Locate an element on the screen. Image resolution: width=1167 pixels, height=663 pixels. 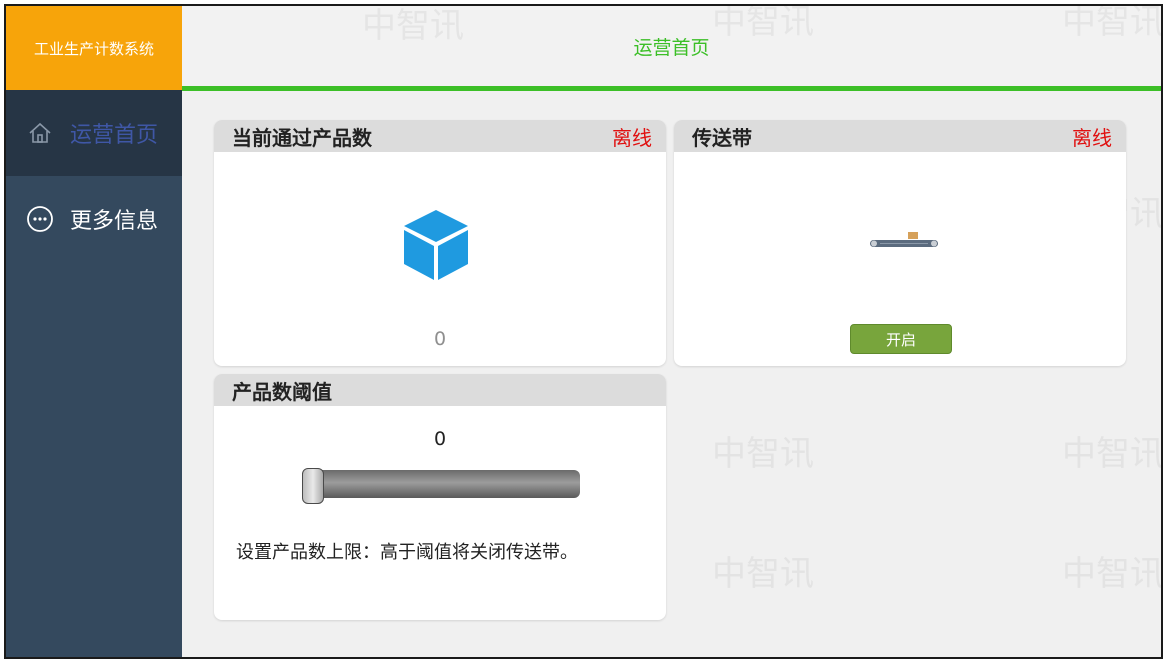
product-count-card: 当前通过产品数 离线 0 is located at coordinates (440, 243).